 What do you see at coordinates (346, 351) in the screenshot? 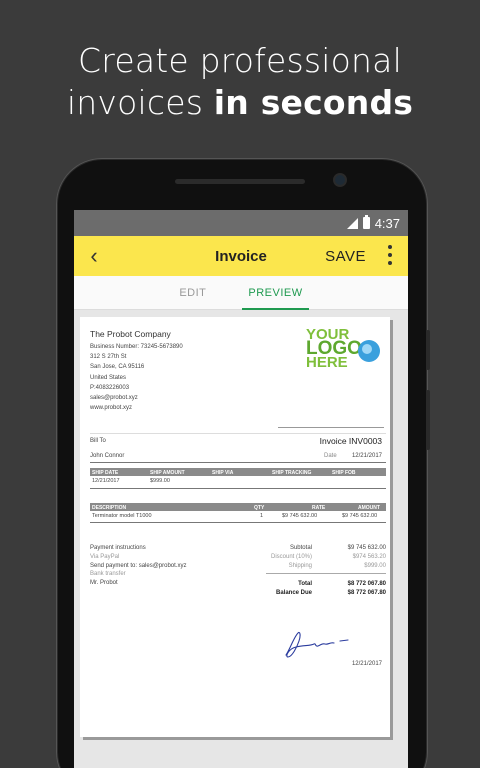
I see `logo-placeholder: YOUR LOGO HERE` at bounding box center [346, 351].